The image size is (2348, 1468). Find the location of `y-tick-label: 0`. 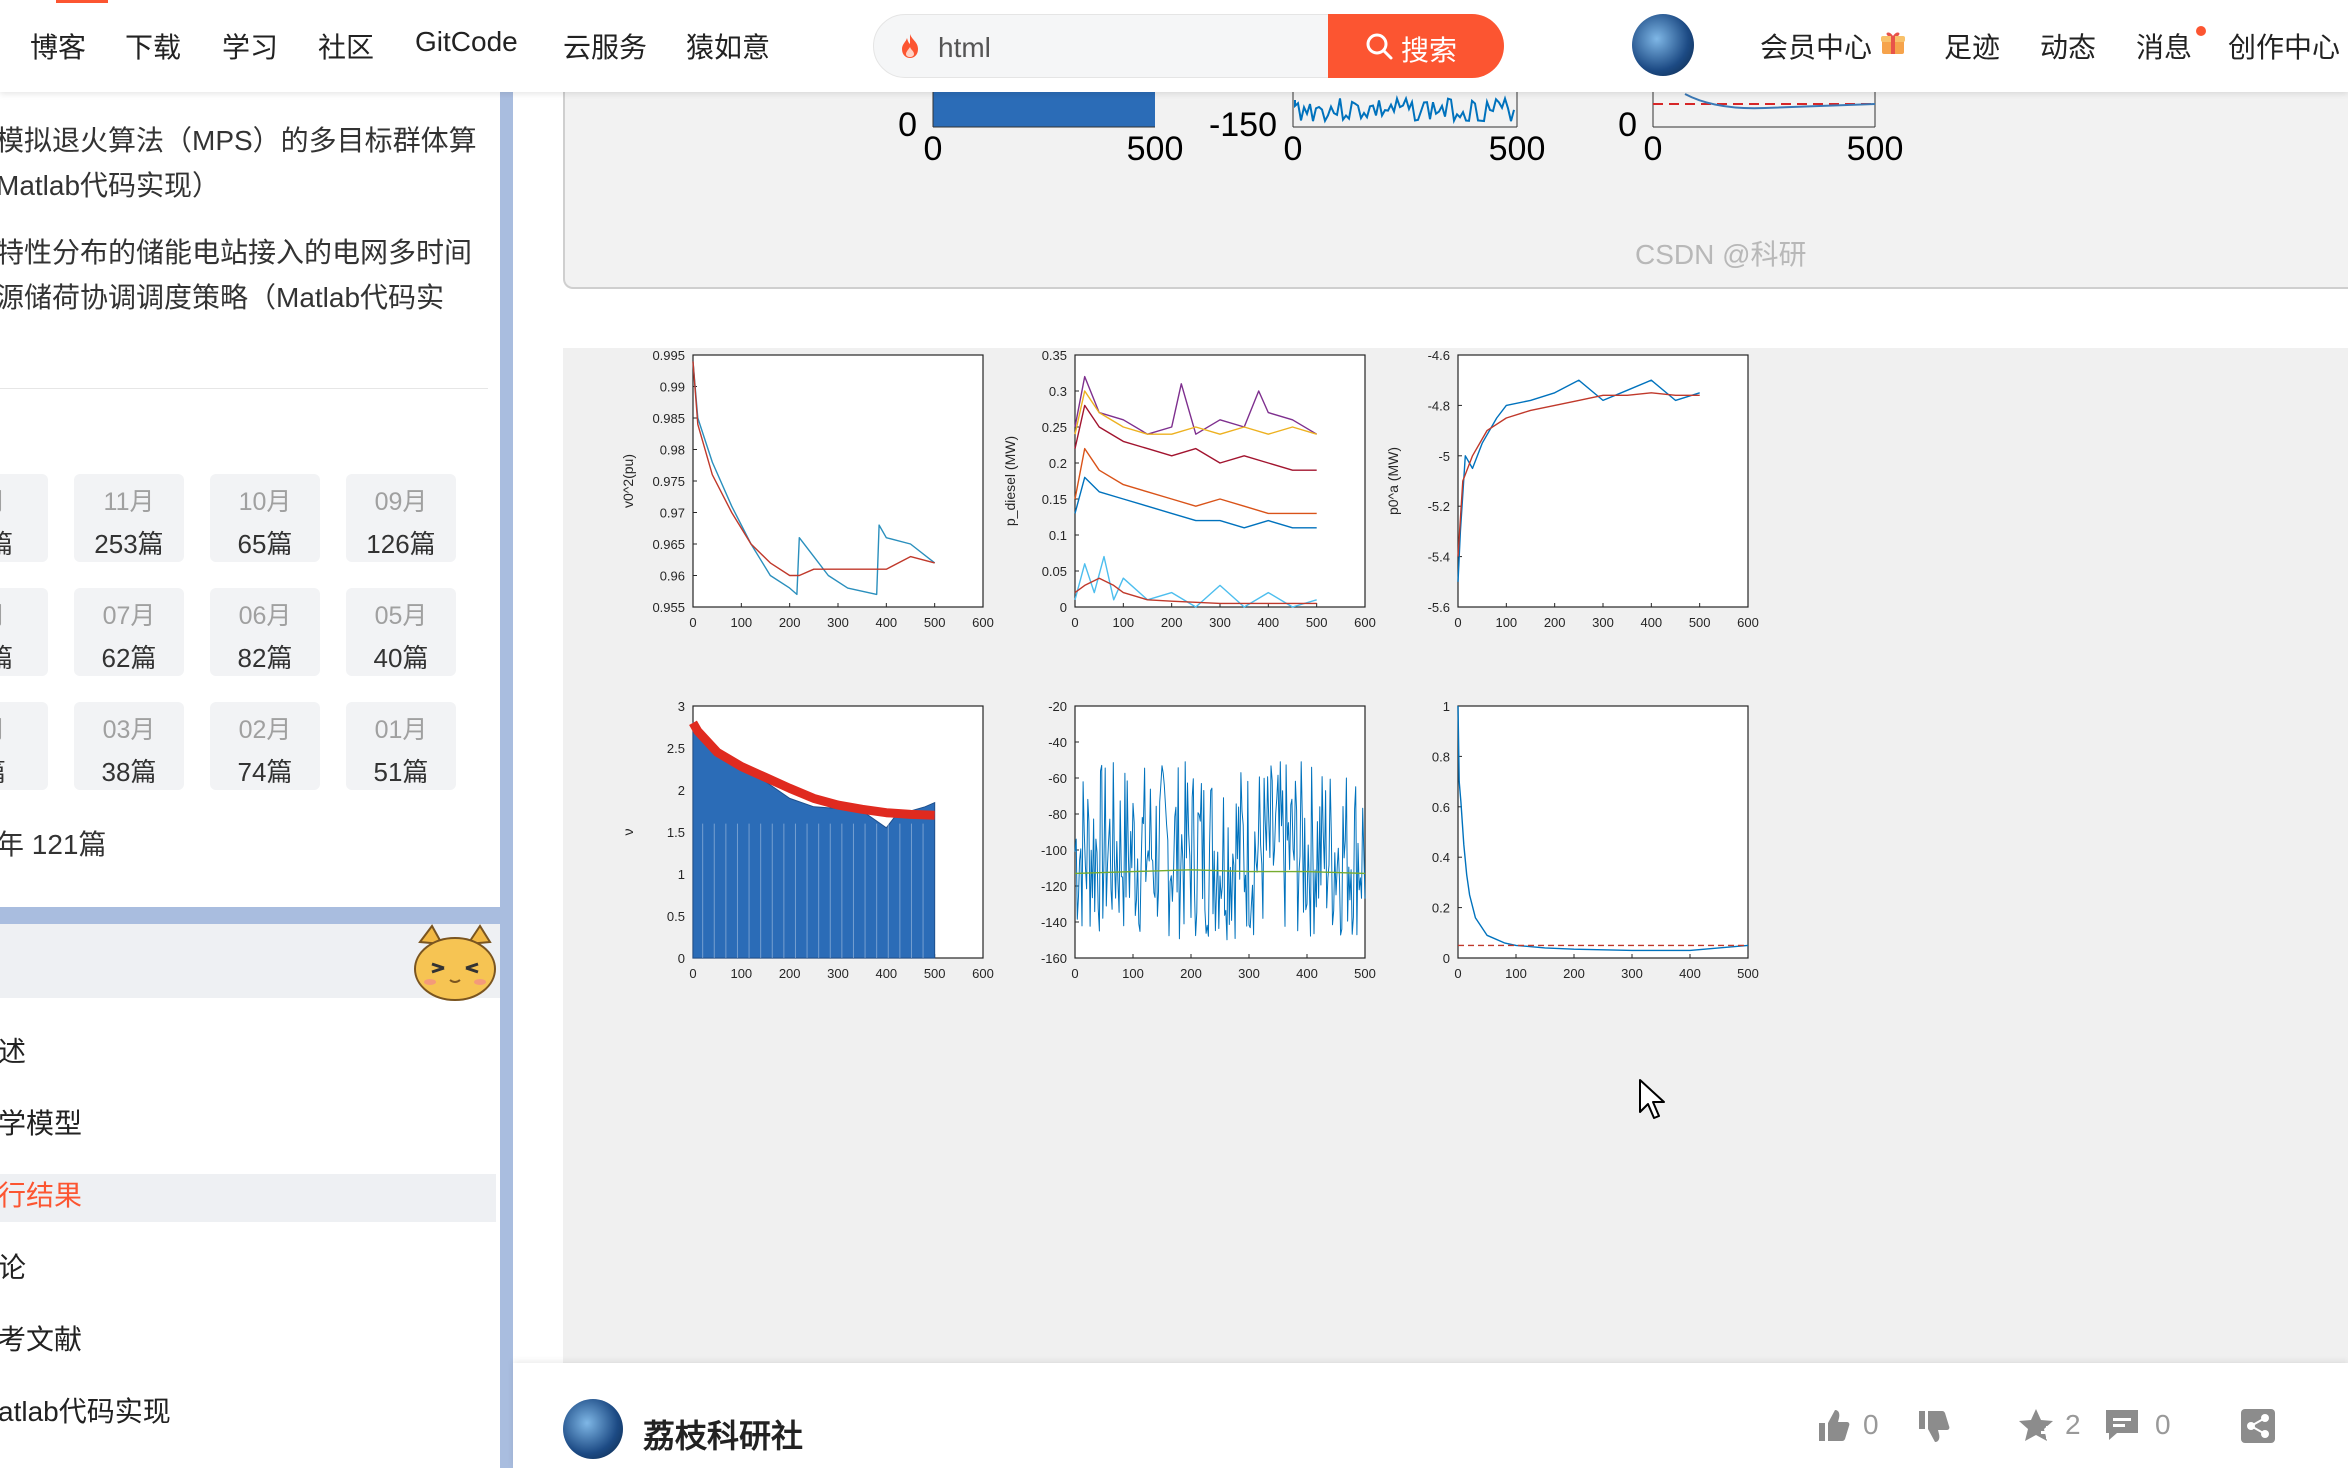

y-tick-label: 0 is located at coordinates (907, 125).